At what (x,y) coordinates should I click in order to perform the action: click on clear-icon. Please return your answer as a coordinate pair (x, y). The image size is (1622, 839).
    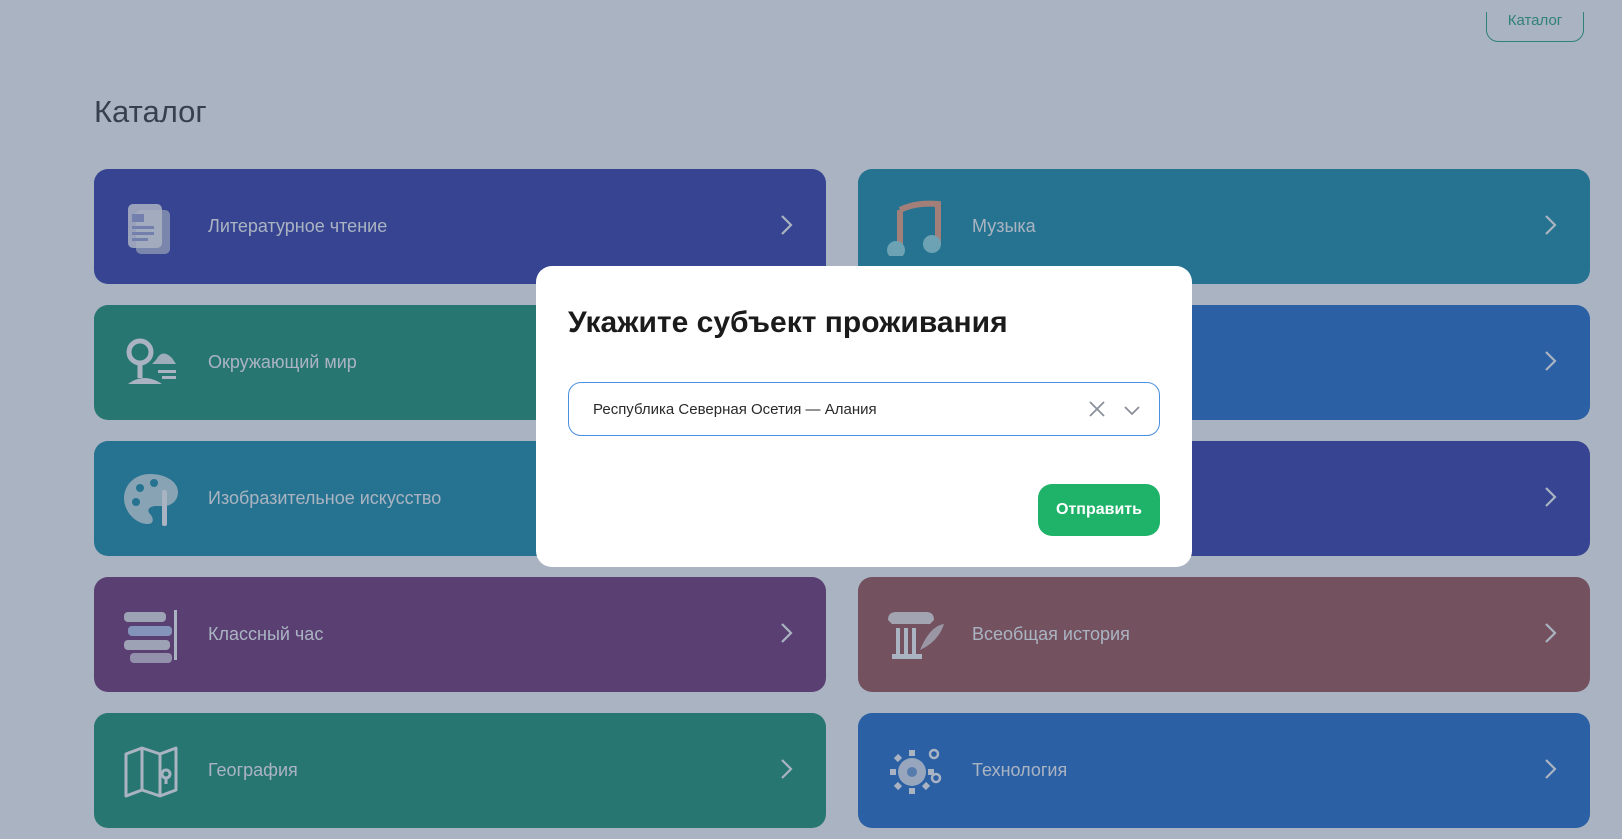
    Looking at the image, I should click on (1097, 409).